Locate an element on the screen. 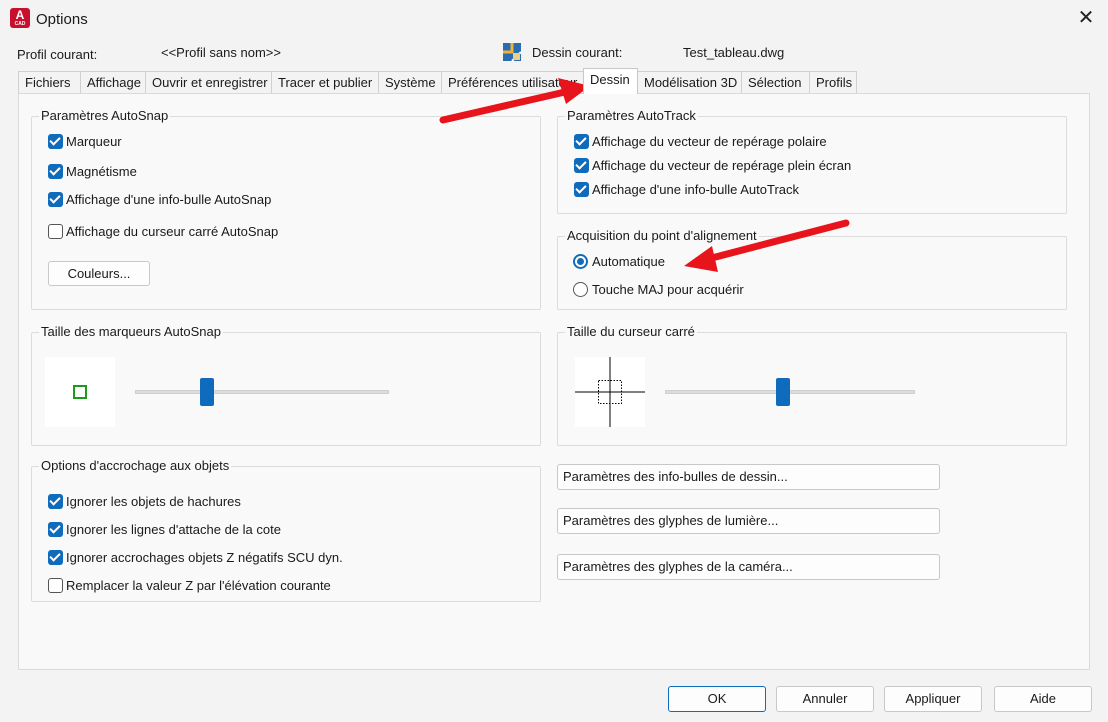 The image size is (1108, 722). tab-affichage: Affichage is located at coordinates (113, 82).